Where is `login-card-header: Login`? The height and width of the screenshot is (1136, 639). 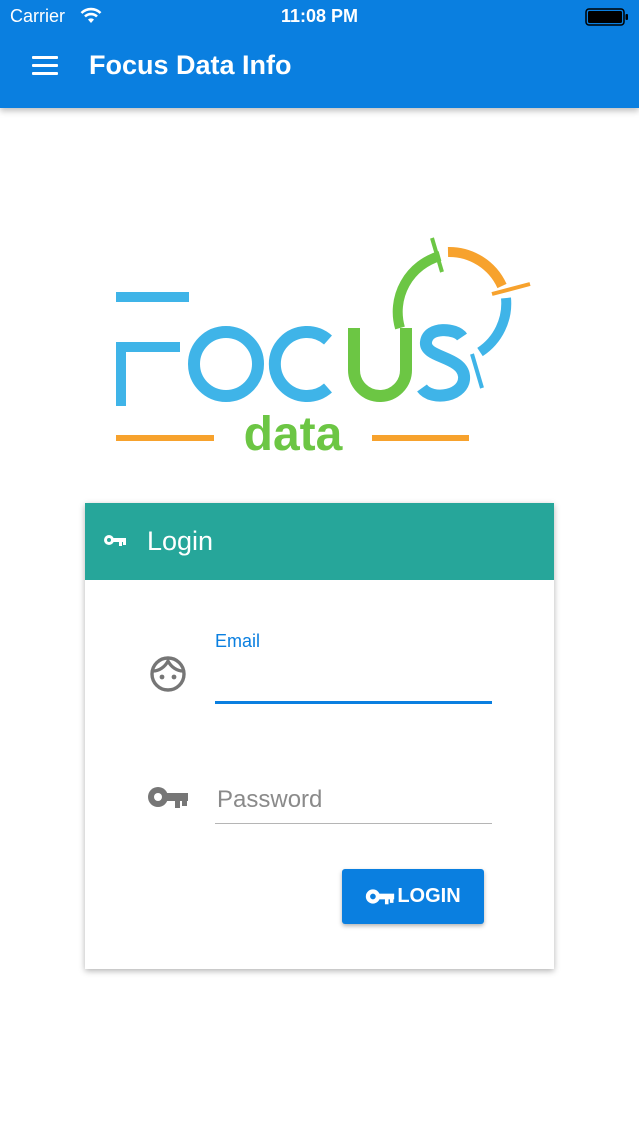 login-card-header: Login is located at coordinates (319, 541).